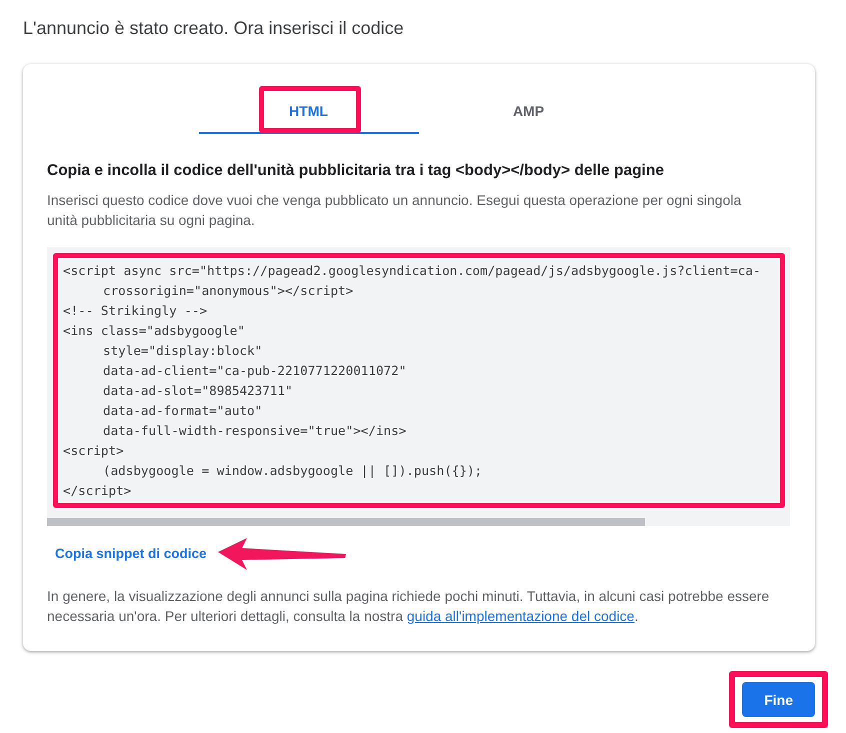 The width and height of the screenshot is (846, 733). I want to click on code-line: data-ad-client="ca-pub-2210771220011072", so click(254, 371).